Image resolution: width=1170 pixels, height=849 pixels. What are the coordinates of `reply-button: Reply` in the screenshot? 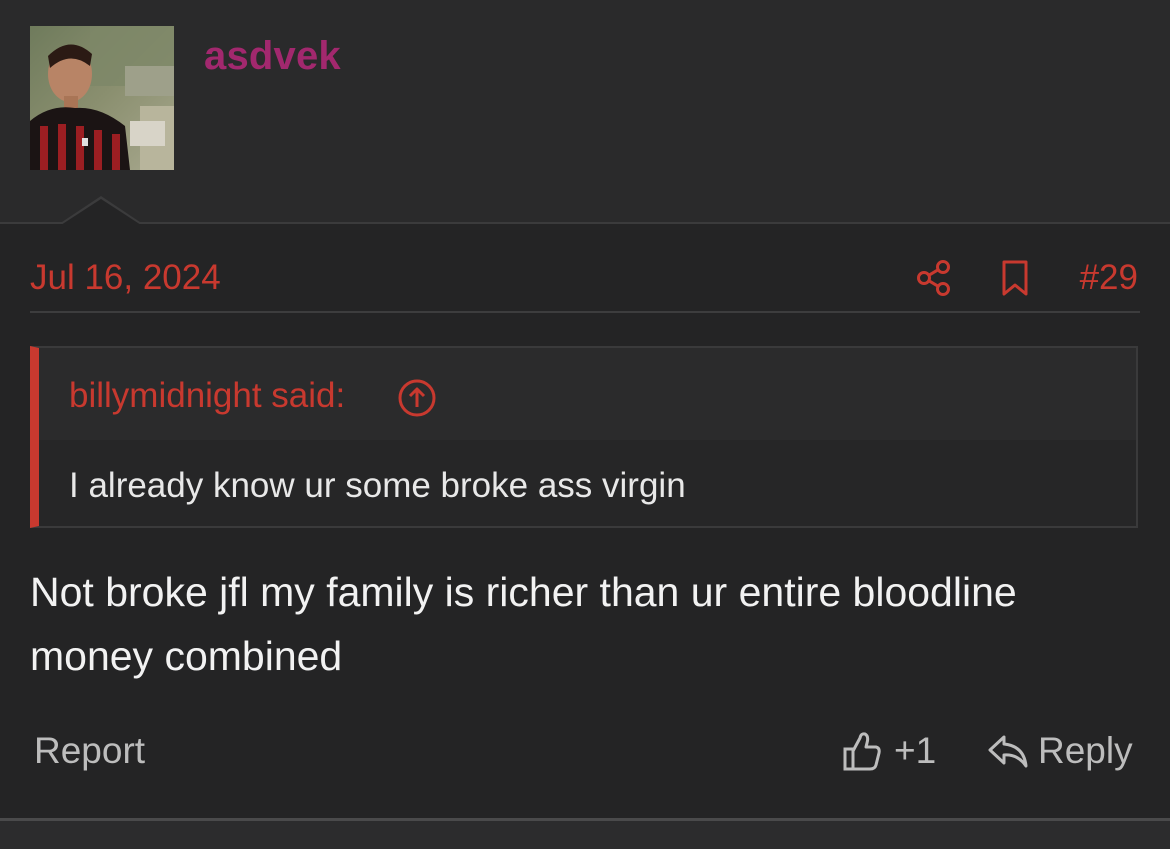 It's located at (1059, 751).